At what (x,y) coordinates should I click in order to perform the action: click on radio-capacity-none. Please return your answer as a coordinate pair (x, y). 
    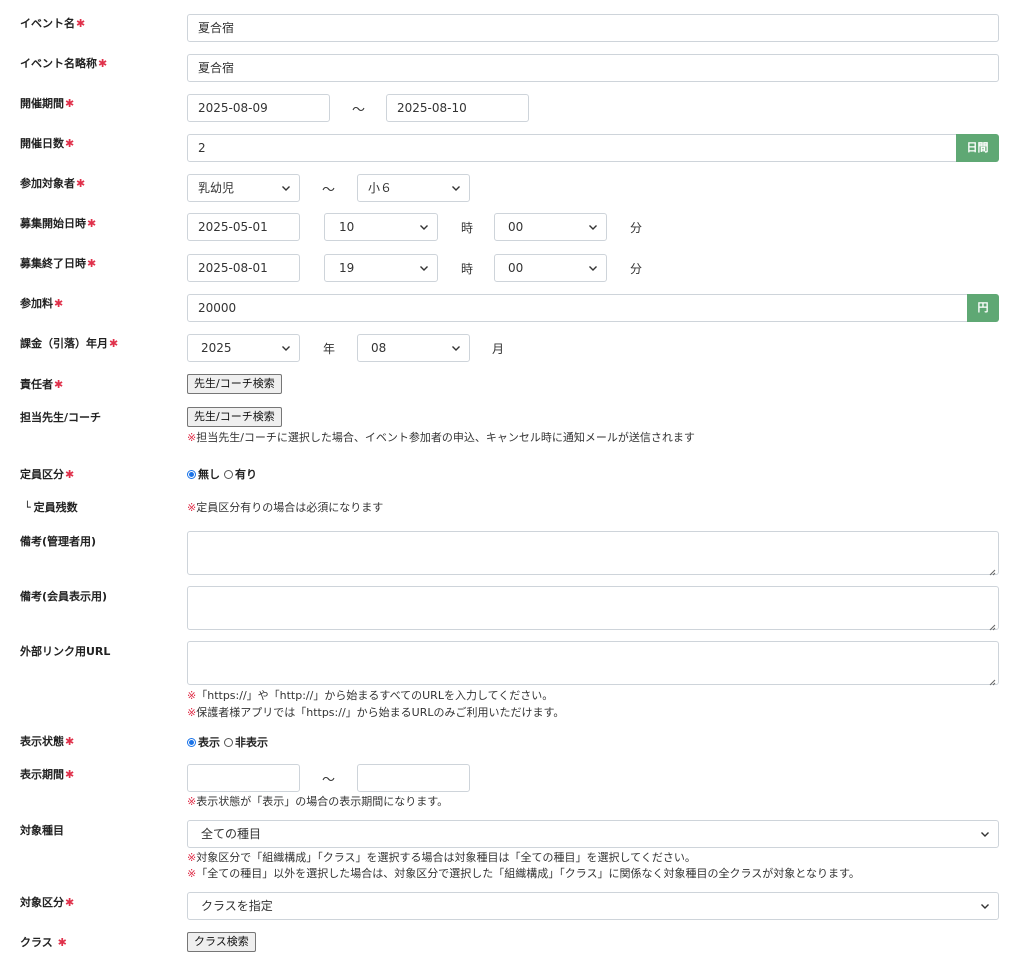
    Looking at the image, I should click on (191, 474).